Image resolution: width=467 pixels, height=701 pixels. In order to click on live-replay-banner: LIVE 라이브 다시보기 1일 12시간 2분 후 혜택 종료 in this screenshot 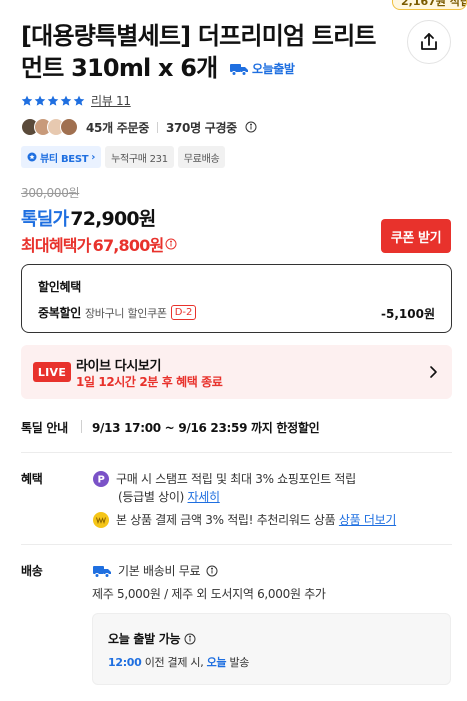, I will do `click(236, 372)`.